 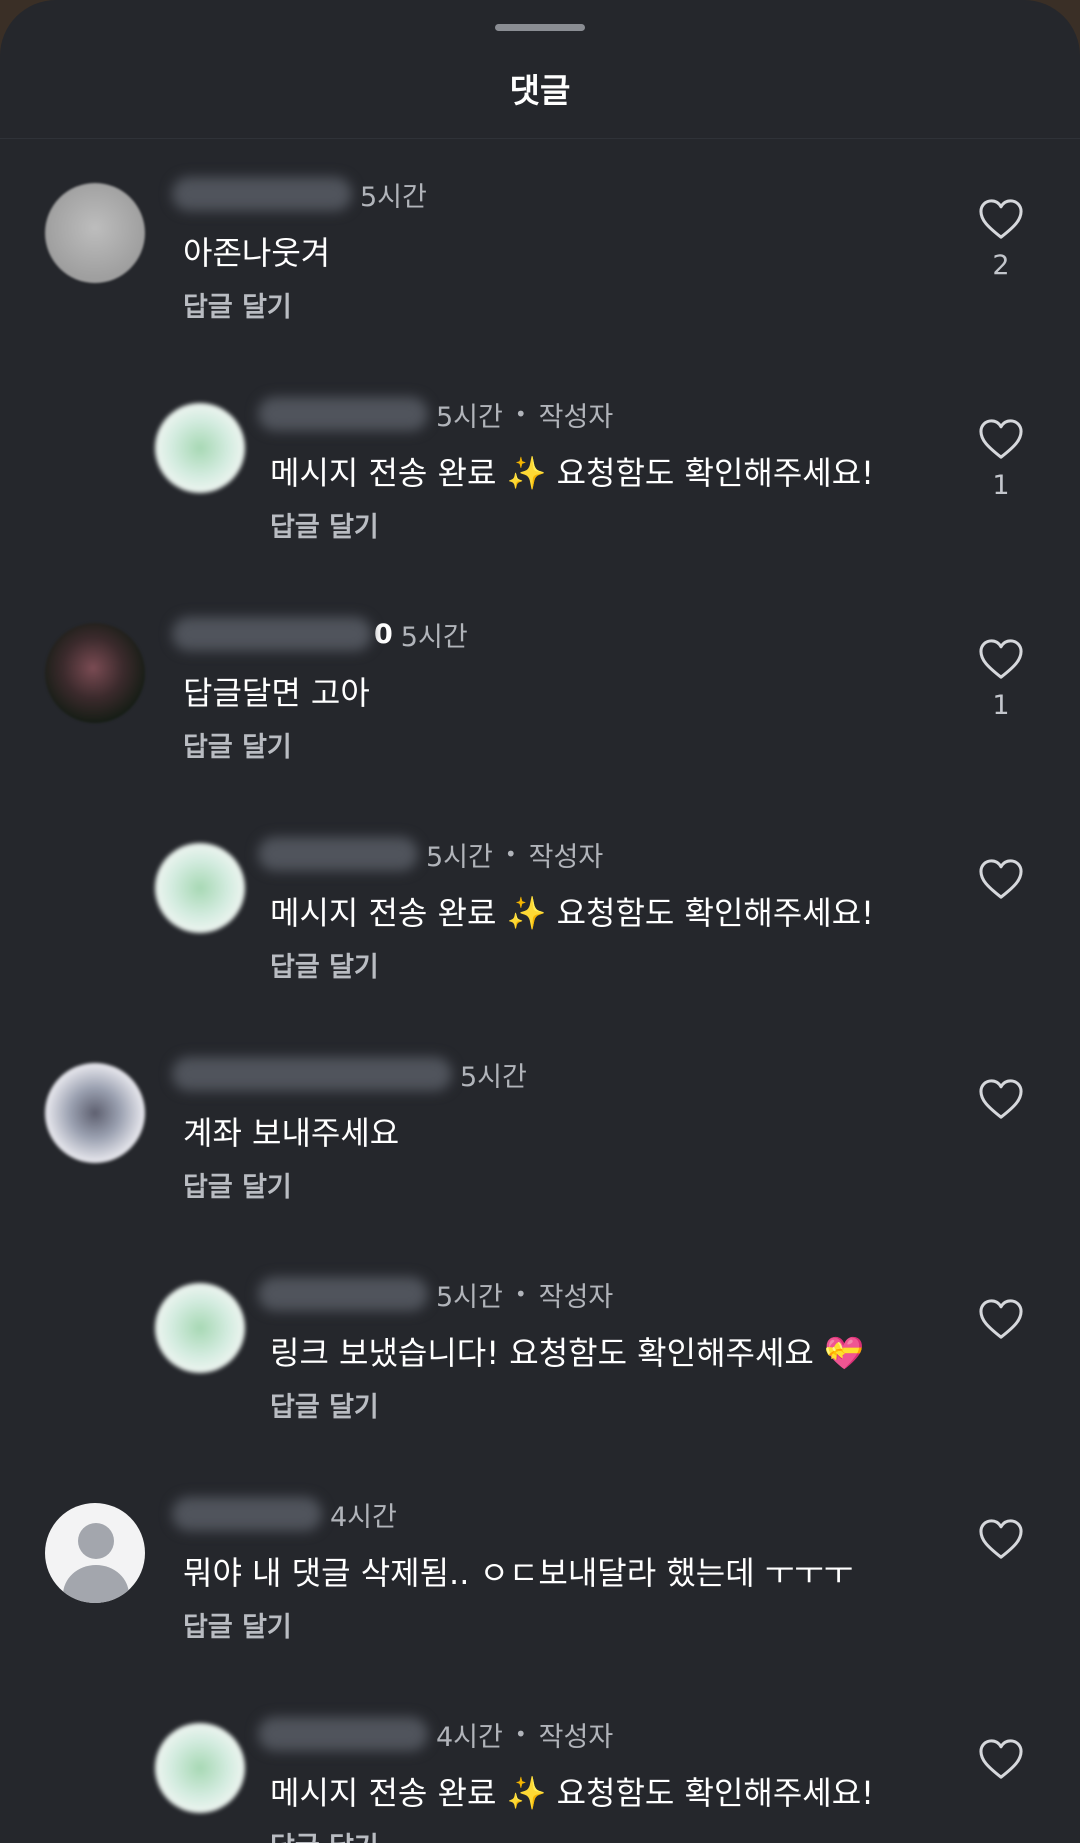 What do you see at coordinates (540, 262) in the screenshot?
I see `comment-item: 5시간 아존나웃겨 답글 달기 2` at bounding box center [540, 262].